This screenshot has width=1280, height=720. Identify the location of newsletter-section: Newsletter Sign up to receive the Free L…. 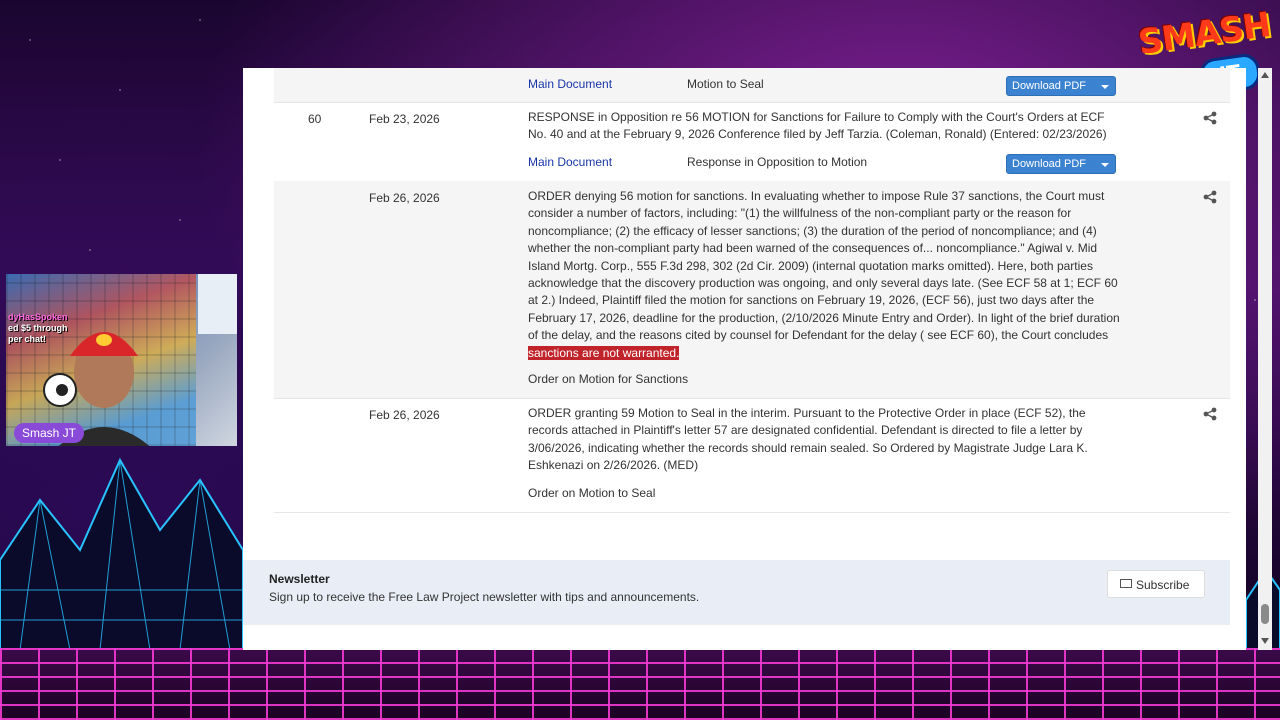
(736, 592).